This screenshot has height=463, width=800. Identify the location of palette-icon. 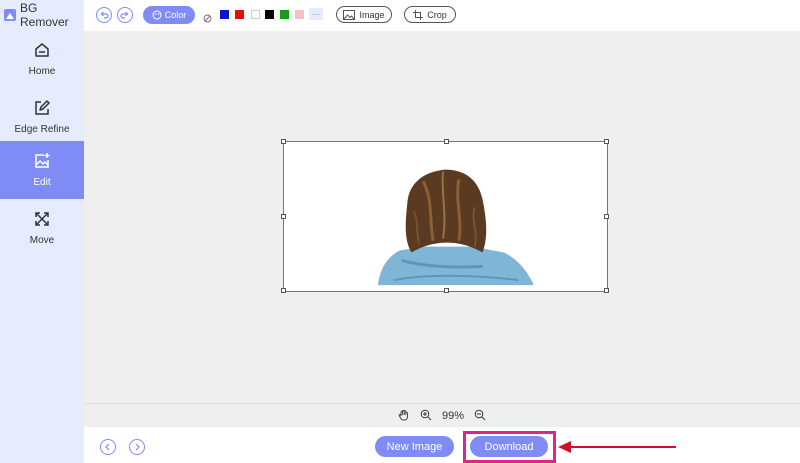
(157, 15).